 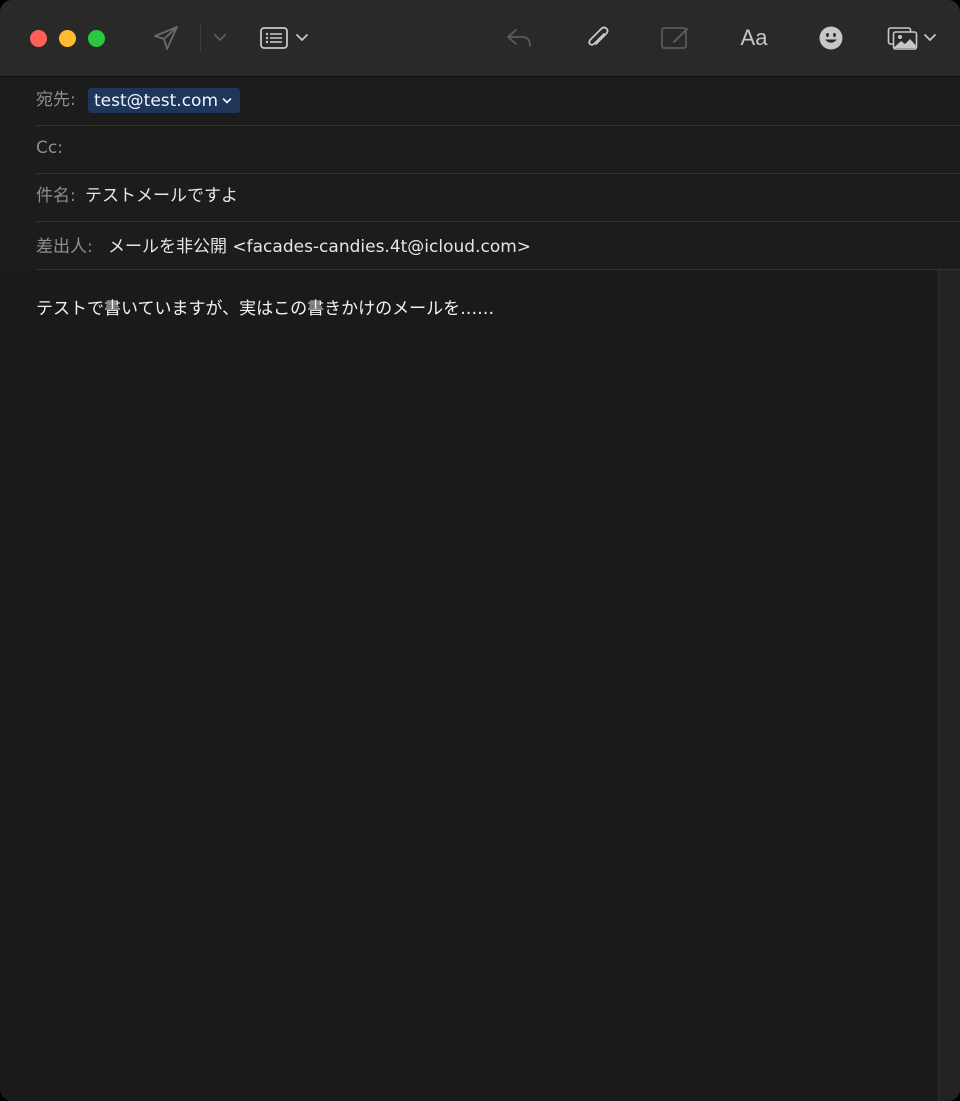 I want to click on subject-field: テストメールですよ, so click(x=161, y=196).